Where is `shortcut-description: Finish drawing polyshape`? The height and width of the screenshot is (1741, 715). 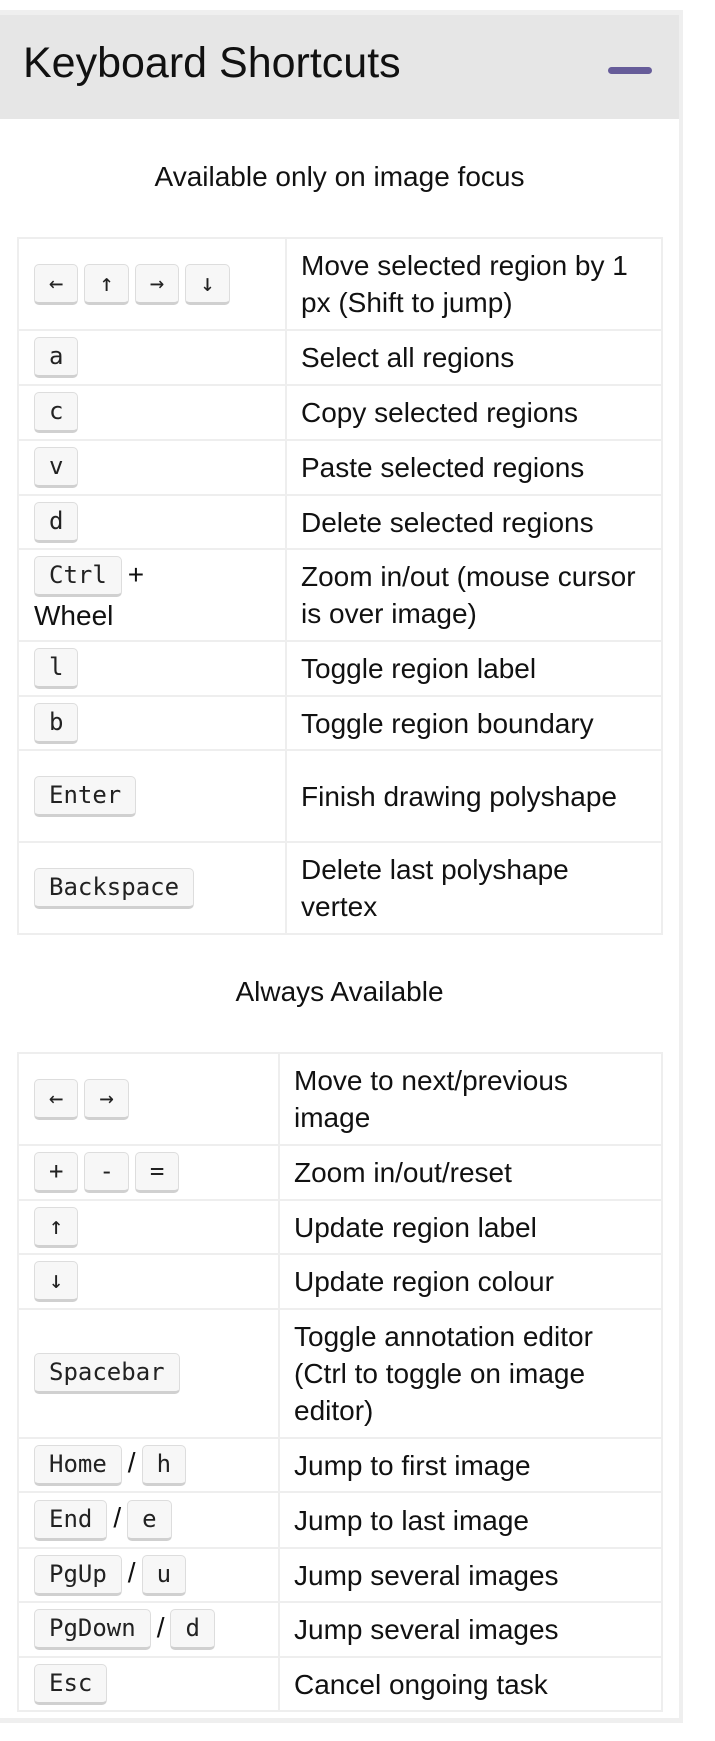 shortcut-description: Finish drawing polyshape is located at coordinates (474, 796).